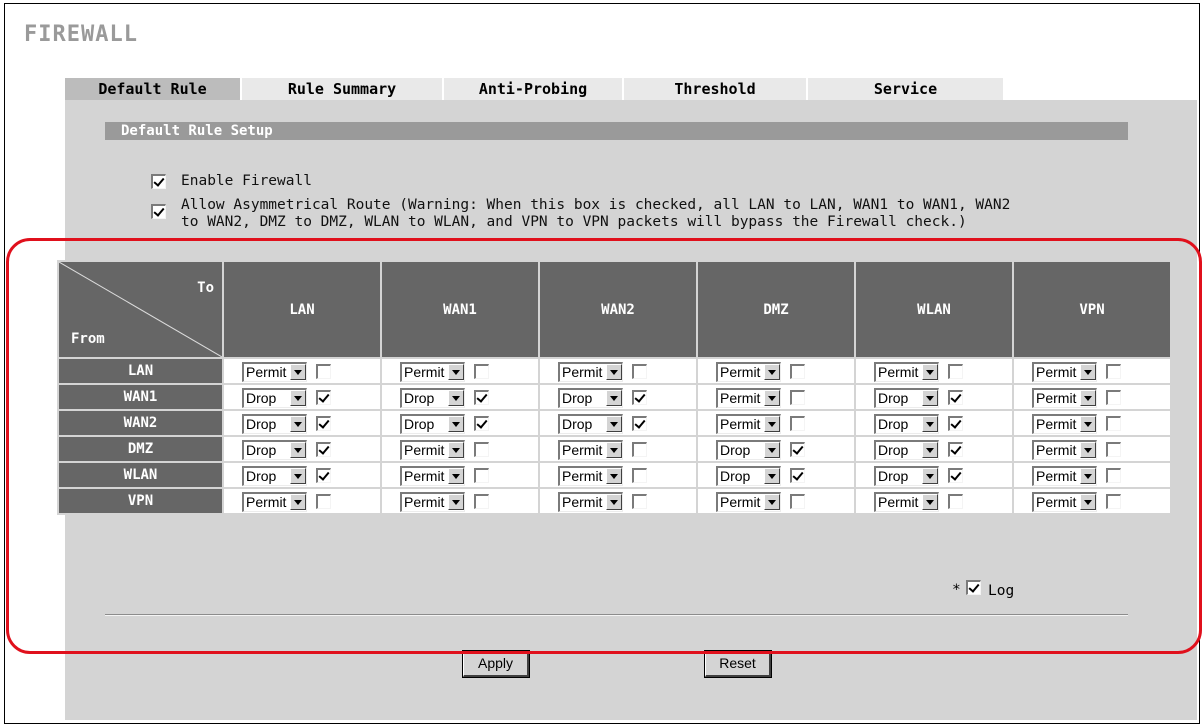 This screenshot has width=1202, height=725. Describe the element at coordinates (738, 664) in the screenshot. I see `reset-button: Reset` at that location.